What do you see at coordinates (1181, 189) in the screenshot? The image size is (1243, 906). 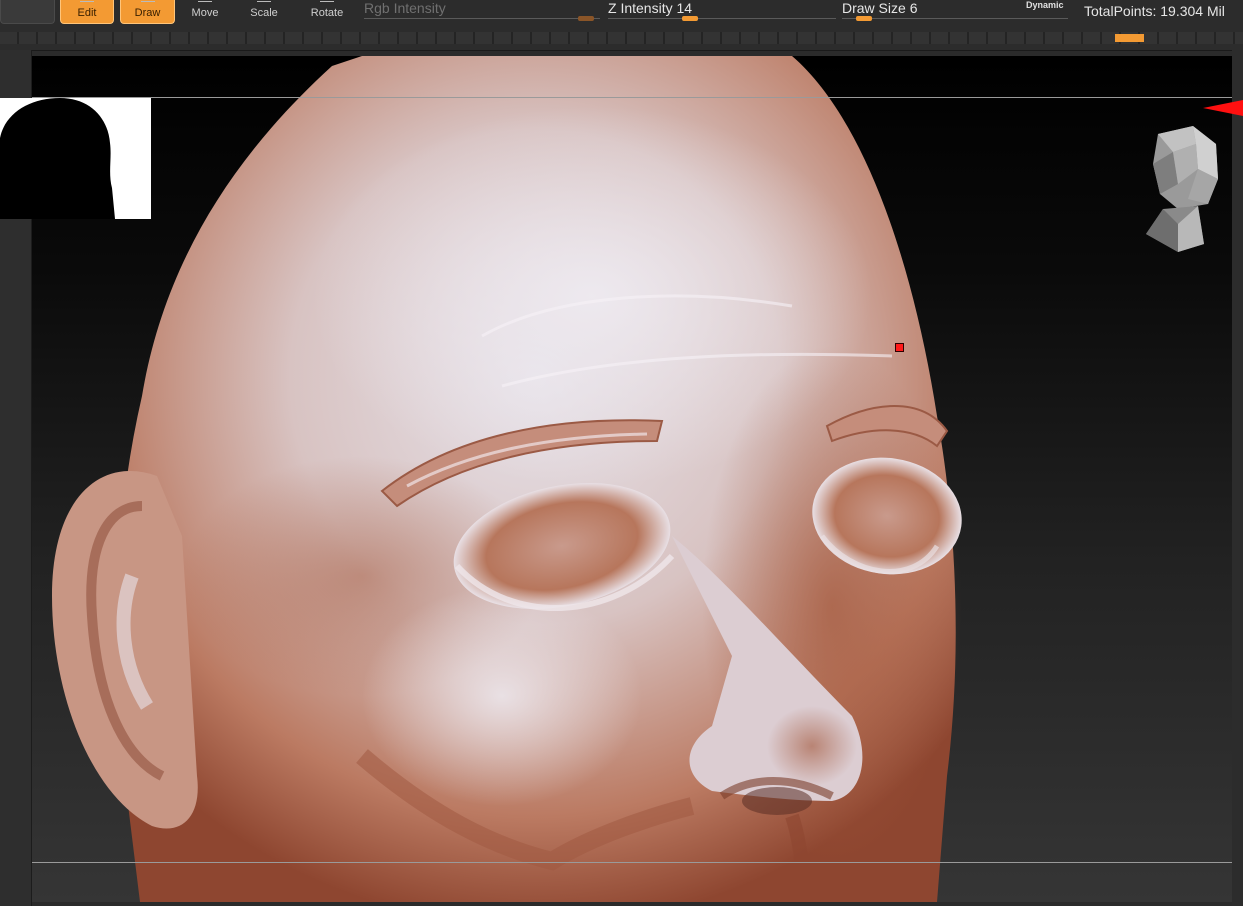 I see `head-navigation-cube-icon` at bounding box center [1181, 189].